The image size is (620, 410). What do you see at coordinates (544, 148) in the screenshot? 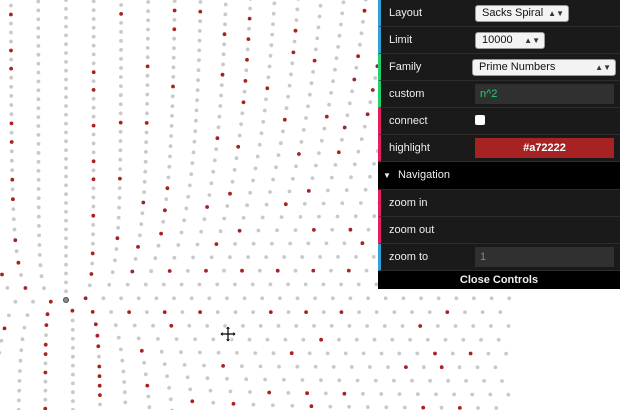
I see `highlight-color-picker: #a72222` at bounding box center [544, 148].